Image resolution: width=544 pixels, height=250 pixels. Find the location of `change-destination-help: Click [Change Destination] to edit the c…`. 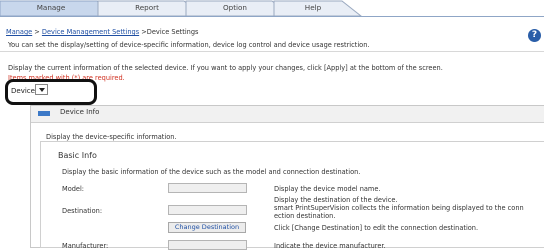

change-destination-help: Click [Change Destination] to edit the c… is located at coordinates (376, 228).